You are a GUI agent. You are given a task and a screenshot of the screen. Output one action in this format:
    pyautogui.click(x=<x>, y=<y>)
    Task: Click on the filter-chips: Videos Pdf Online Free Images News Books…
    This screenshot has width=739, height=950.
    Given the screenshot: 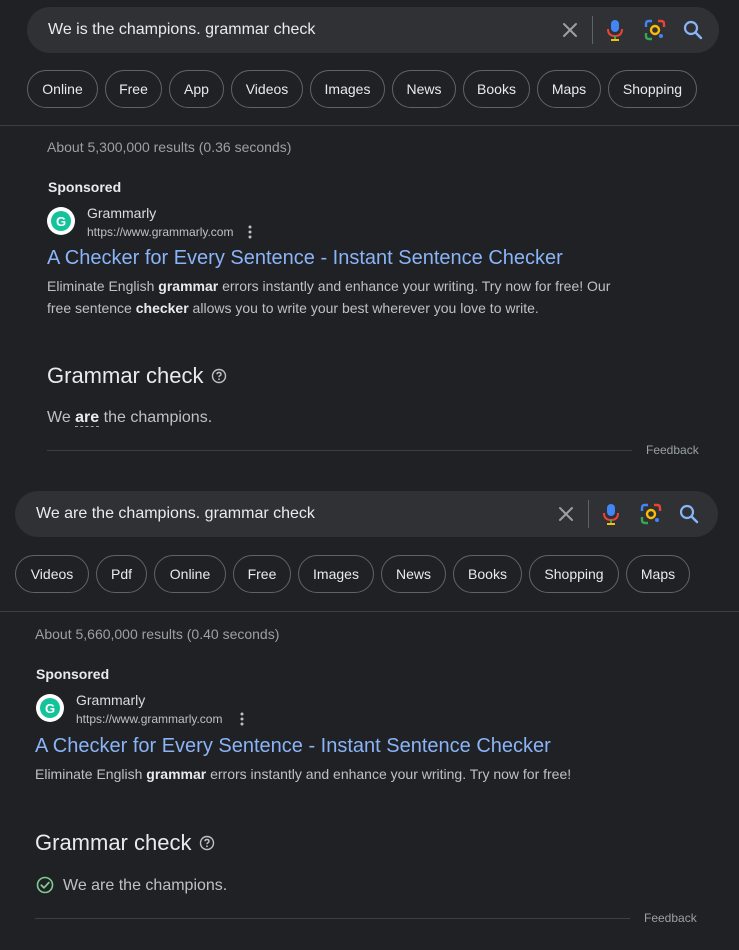 What is the action you would take?
    pyautogui.click(x=352, y=574)
    